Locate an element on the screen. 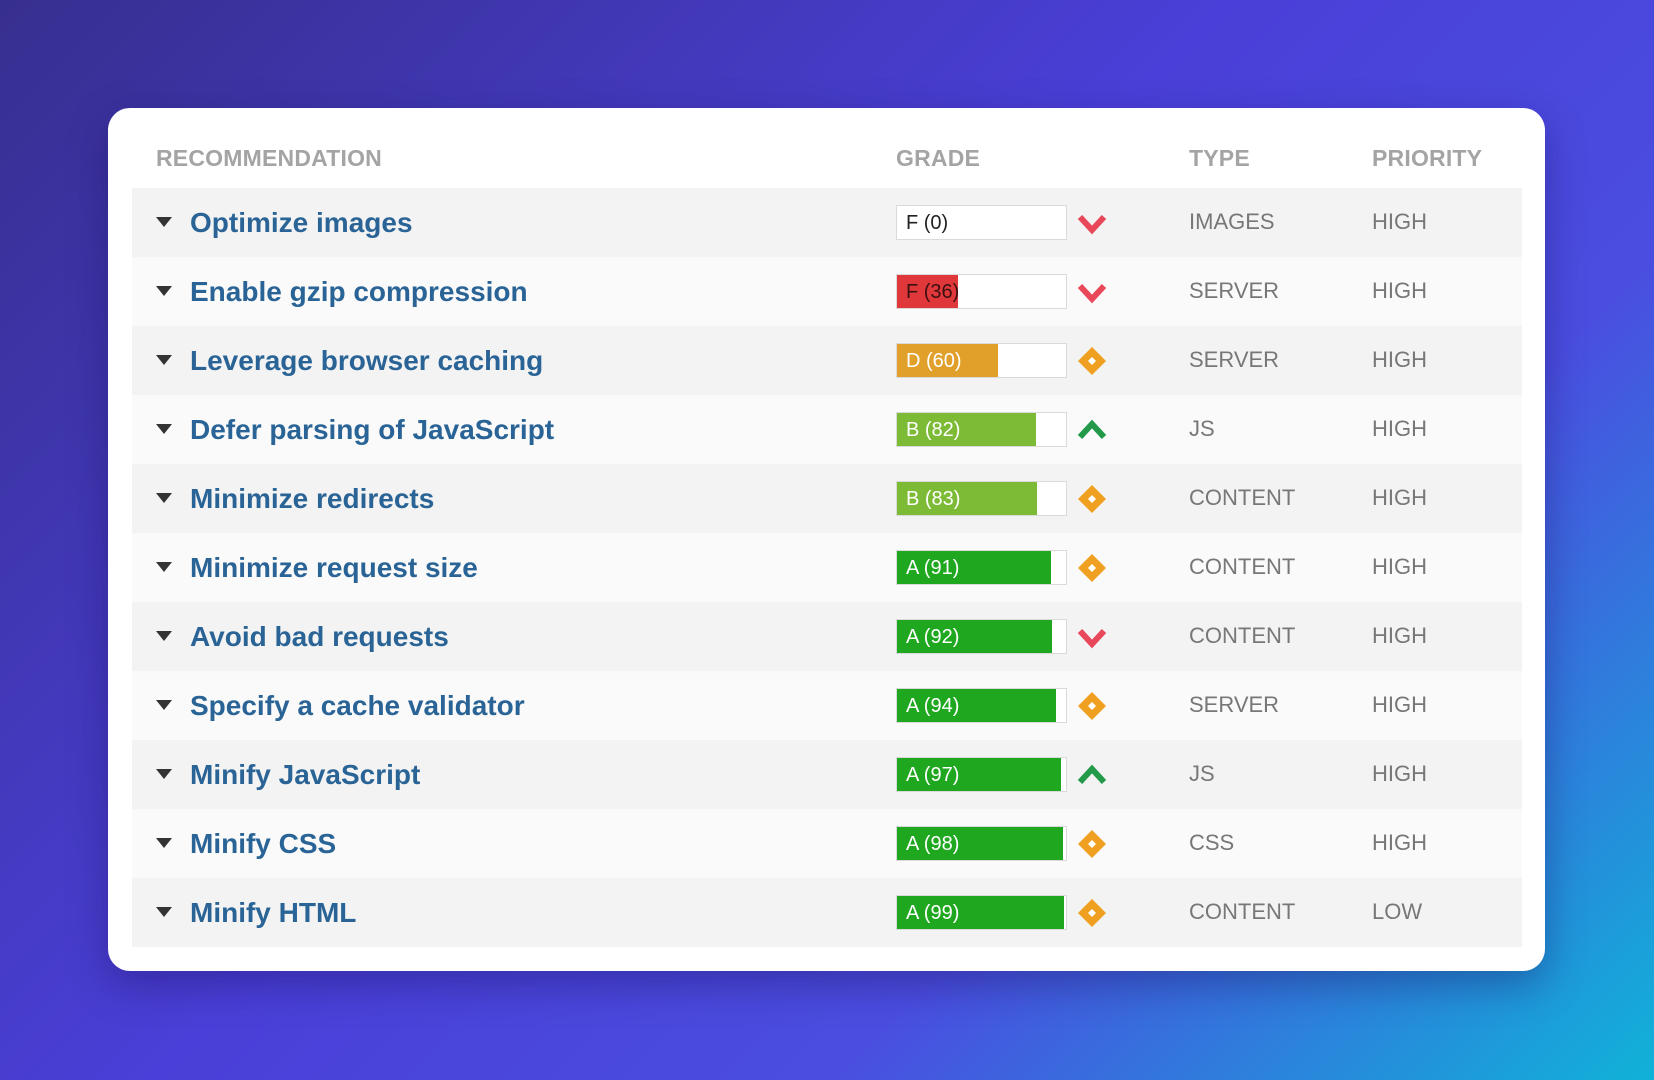 The image size is (1654, 1080). grade-label: A (98) is located at coordinates (933, 844).